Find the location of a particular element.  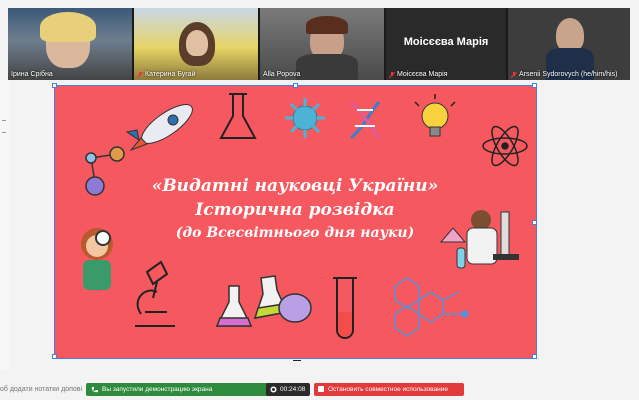

participant-name: Arsenii Sydorovych (he/him/his) is located at coordinates (564, 74).